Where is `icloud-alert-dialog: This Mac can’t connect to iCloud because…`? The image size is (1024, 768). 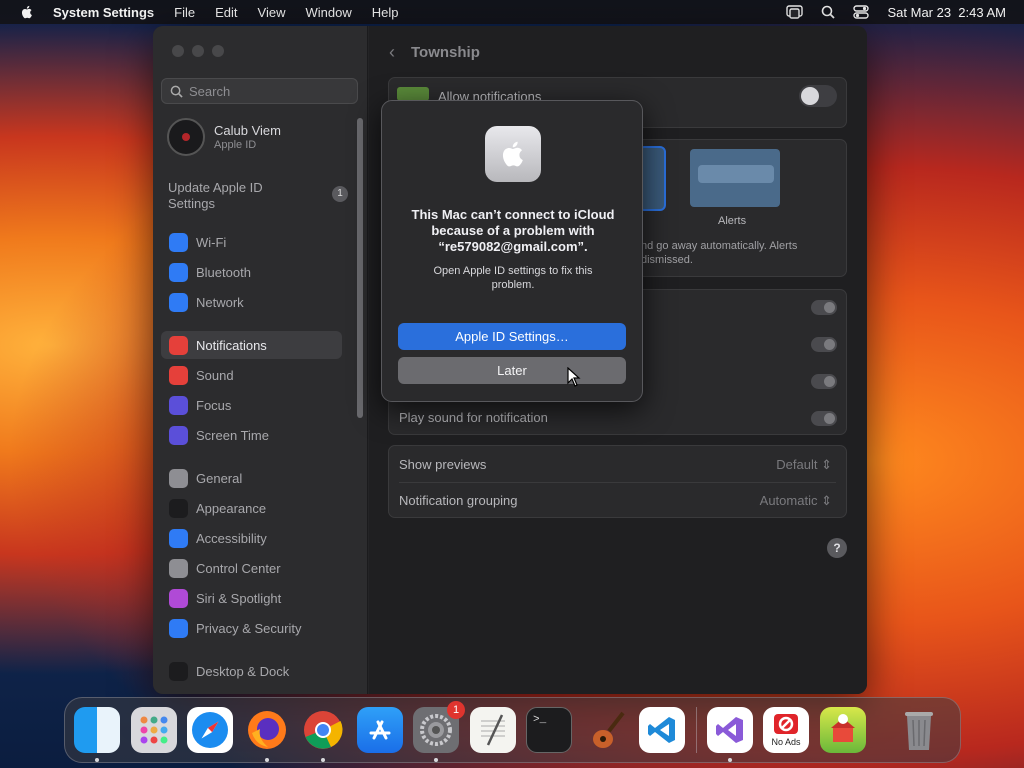
icloud-alert-dialog: This Mac can’t connect to iCloud because… is located at coordinates (512, 251).